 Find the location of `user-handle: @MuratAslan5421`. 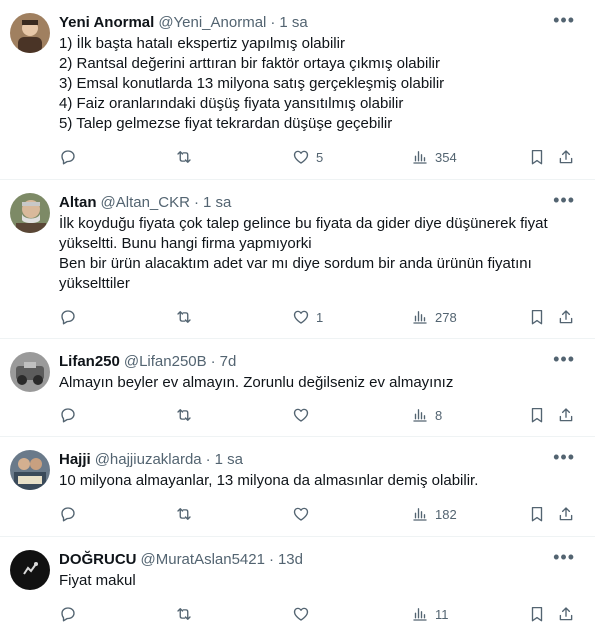

user-handle: @MuratAslan5421 is located at coordinates (203, 559).